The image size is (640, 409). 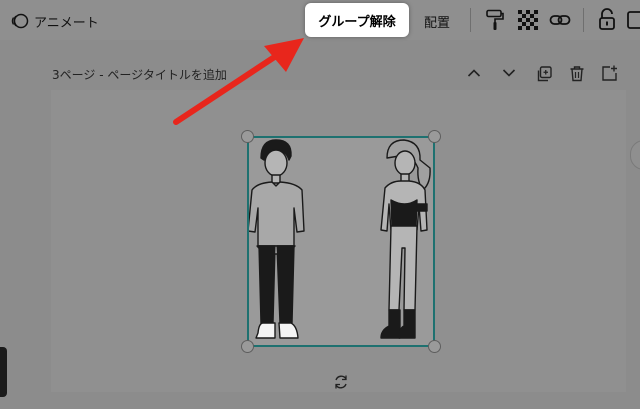 I want to click on ungroup-label: グループ解除, so click(x=357, y=22).